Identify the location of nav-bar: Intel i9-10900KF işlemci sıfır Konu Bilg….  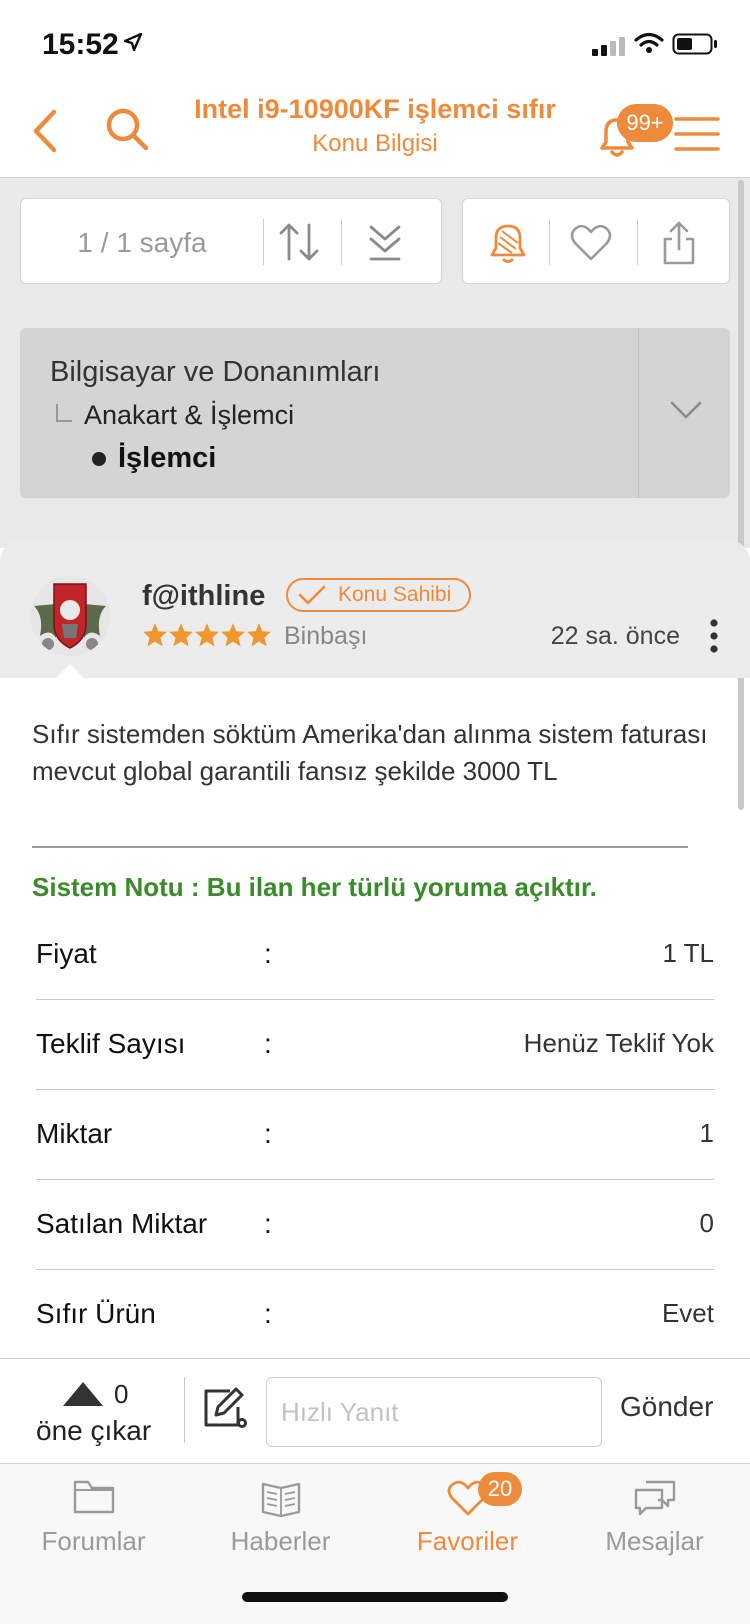
(375, 134).